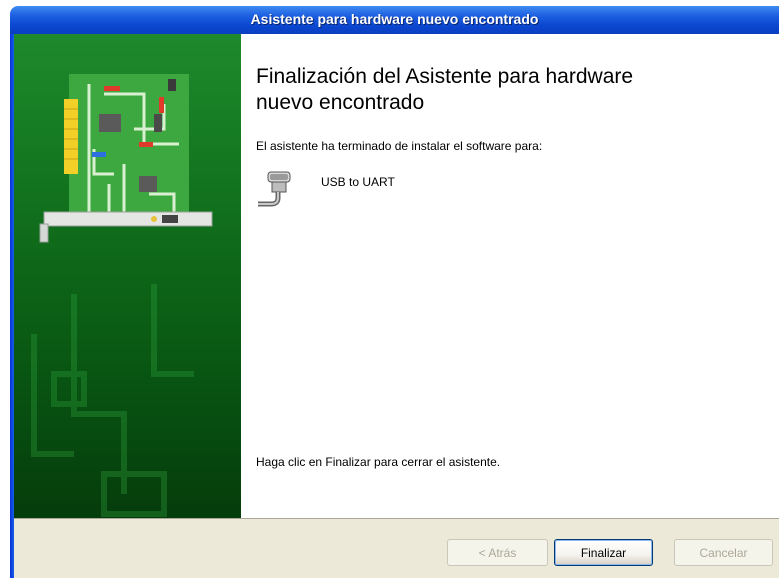 The width and height of the screenshot is (779, 578). Describe the element at coordinates (723, 552) in the screenshot. I see `cancel-button: Cancelar` at that location.